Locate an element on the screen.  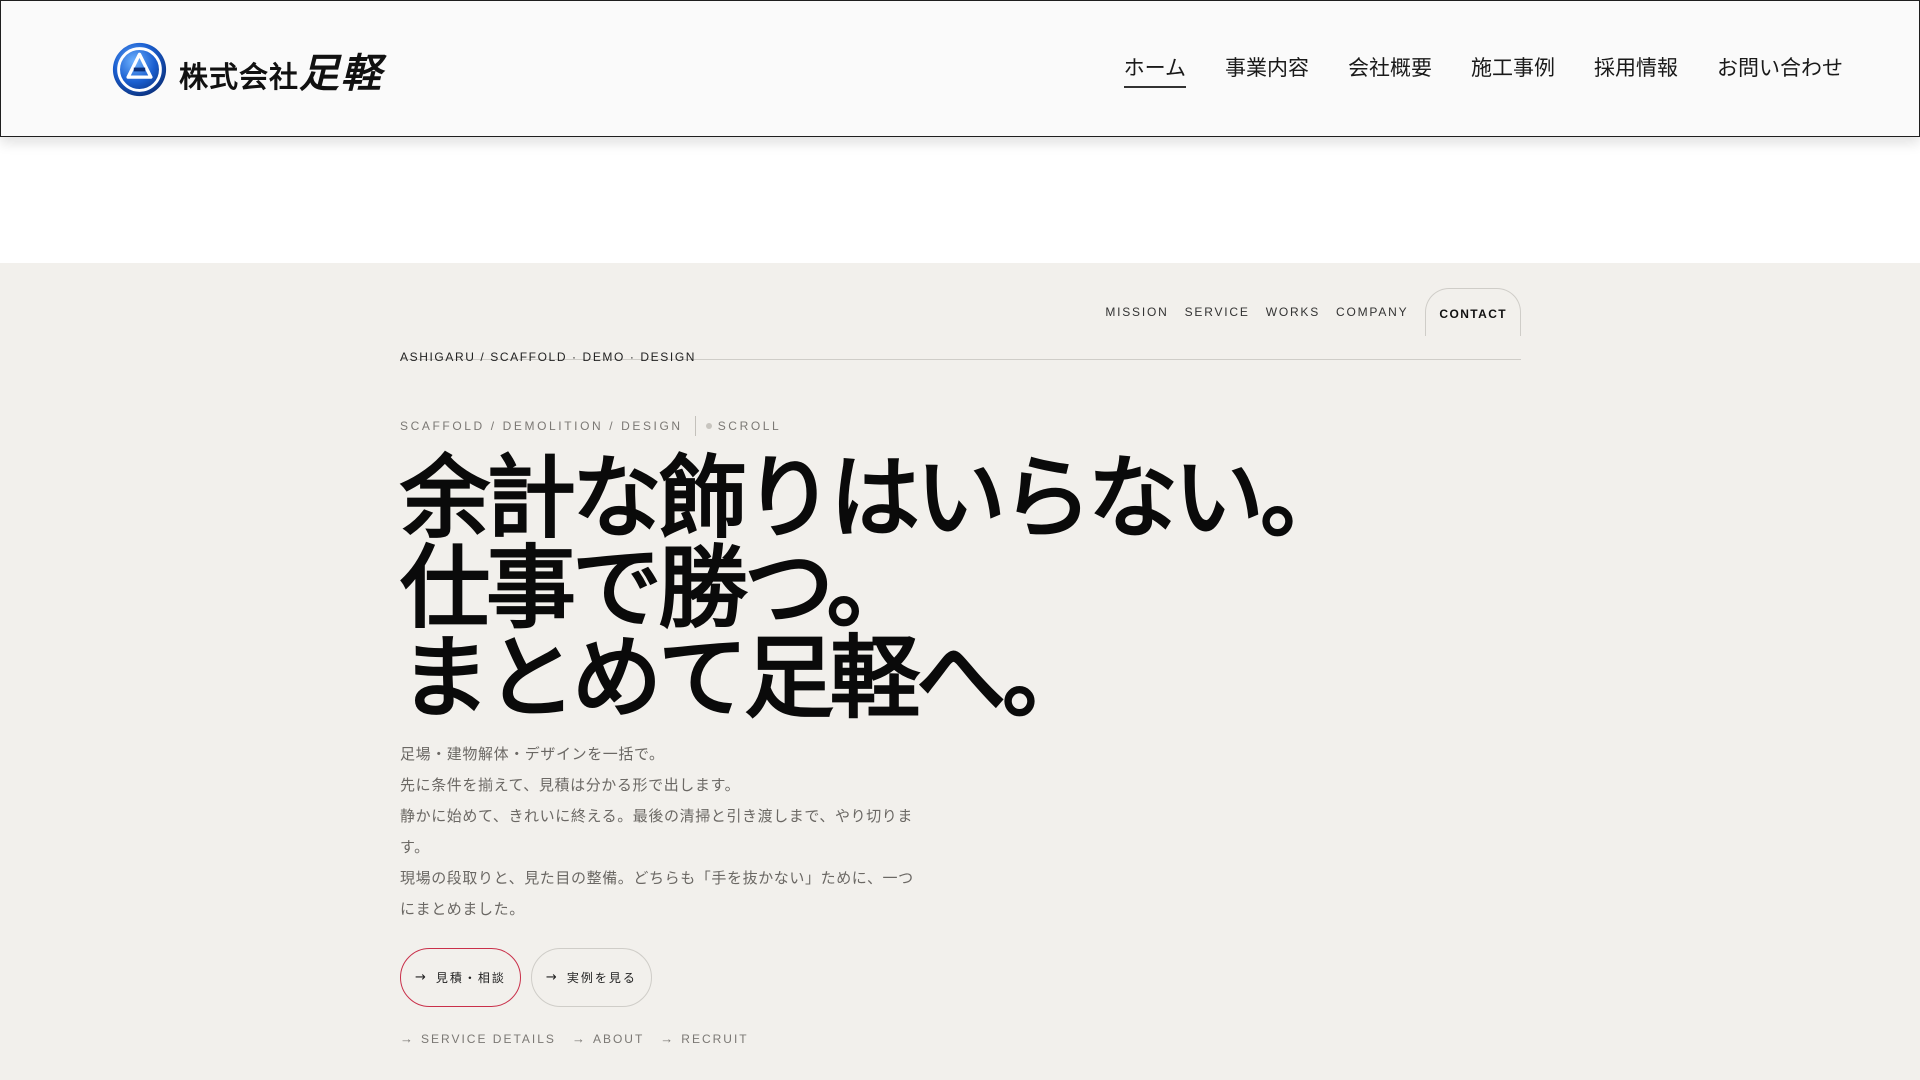
link-label: SERVICE DETAILS is located at coordinates (488, 1039).